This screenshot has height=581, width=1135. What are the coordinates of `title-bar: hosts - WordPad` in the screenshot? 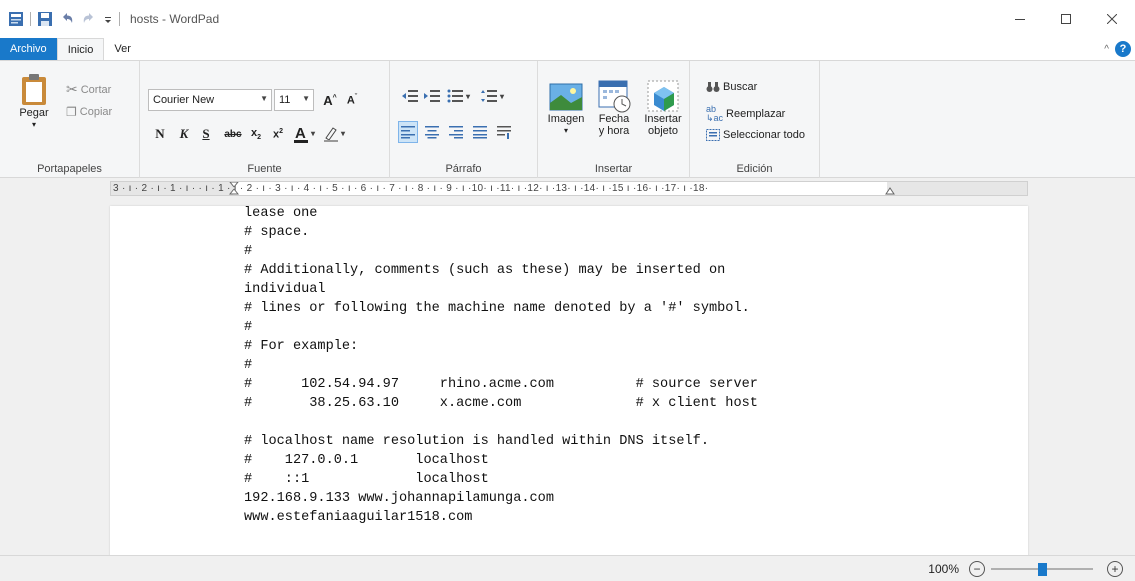 It's located at (567, 19).